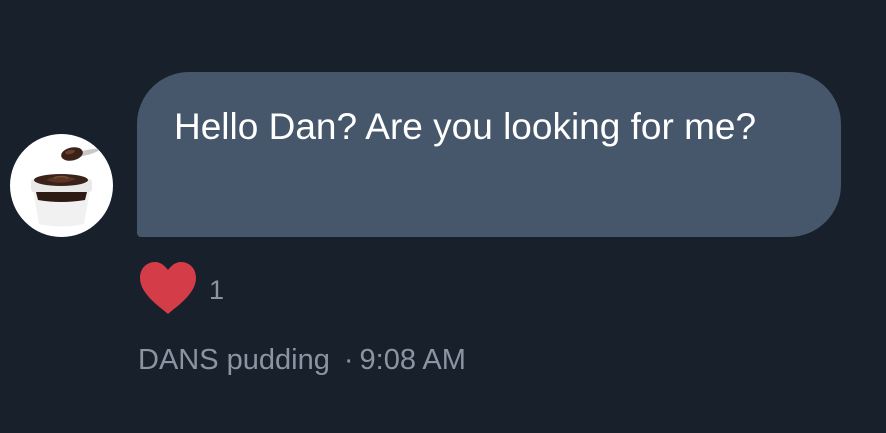 The height and width of the screenshot is (433, 886). What do you see at coordinates (217, 289) in the screenshot?
I see `reaction-count: 1` at bounding box center [217, 289].